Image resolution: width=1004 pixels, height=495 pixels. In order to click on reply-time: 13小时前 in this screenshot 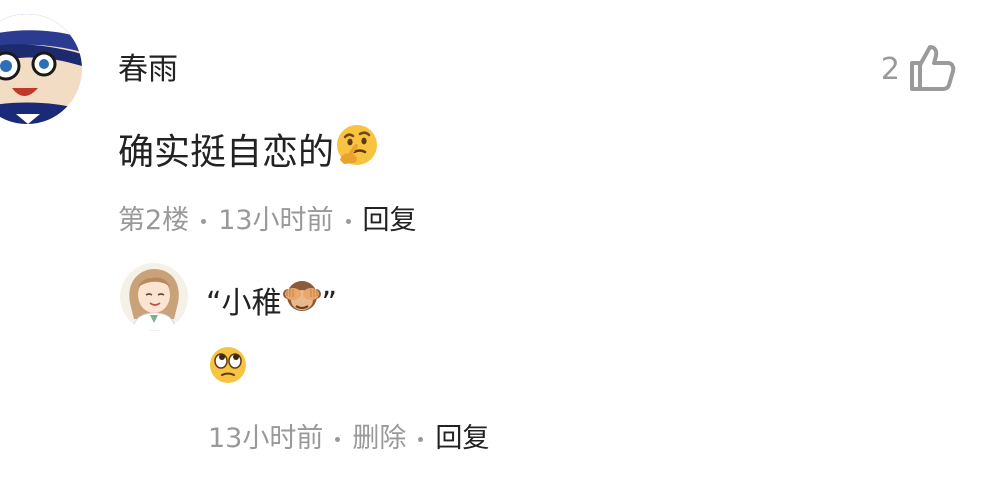, I will do `click(266, 438)`.